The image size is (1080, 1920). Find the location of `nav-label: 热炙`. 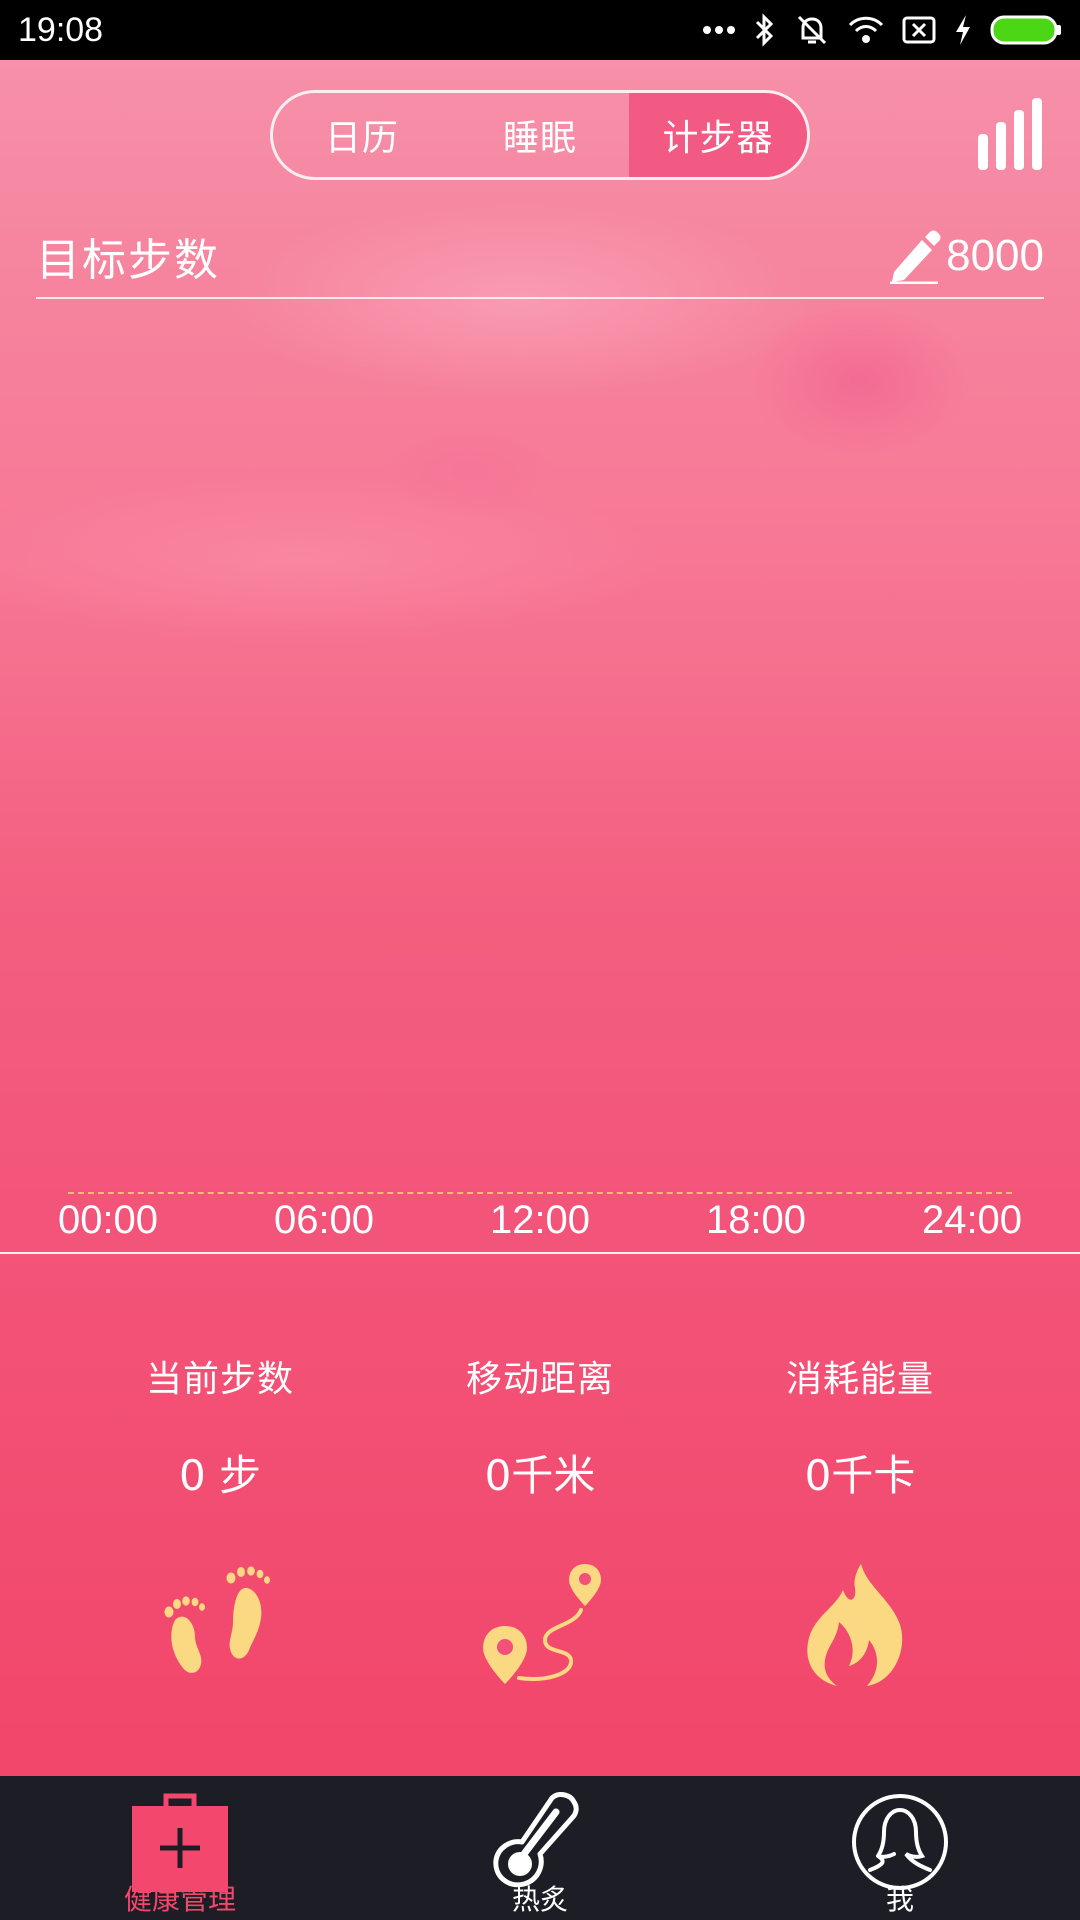

nav-label: 热炙 is located at coordinates (539, 1899).